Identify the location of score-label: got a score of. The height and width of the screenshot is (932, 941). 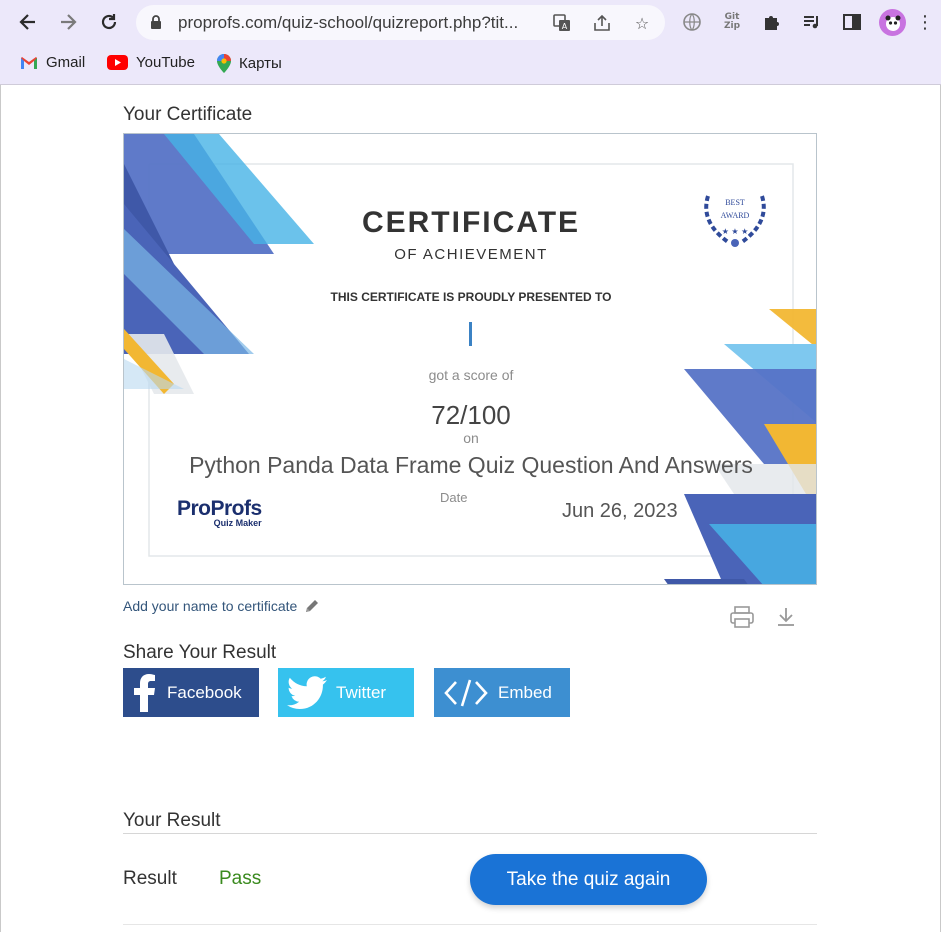
(471, 375).